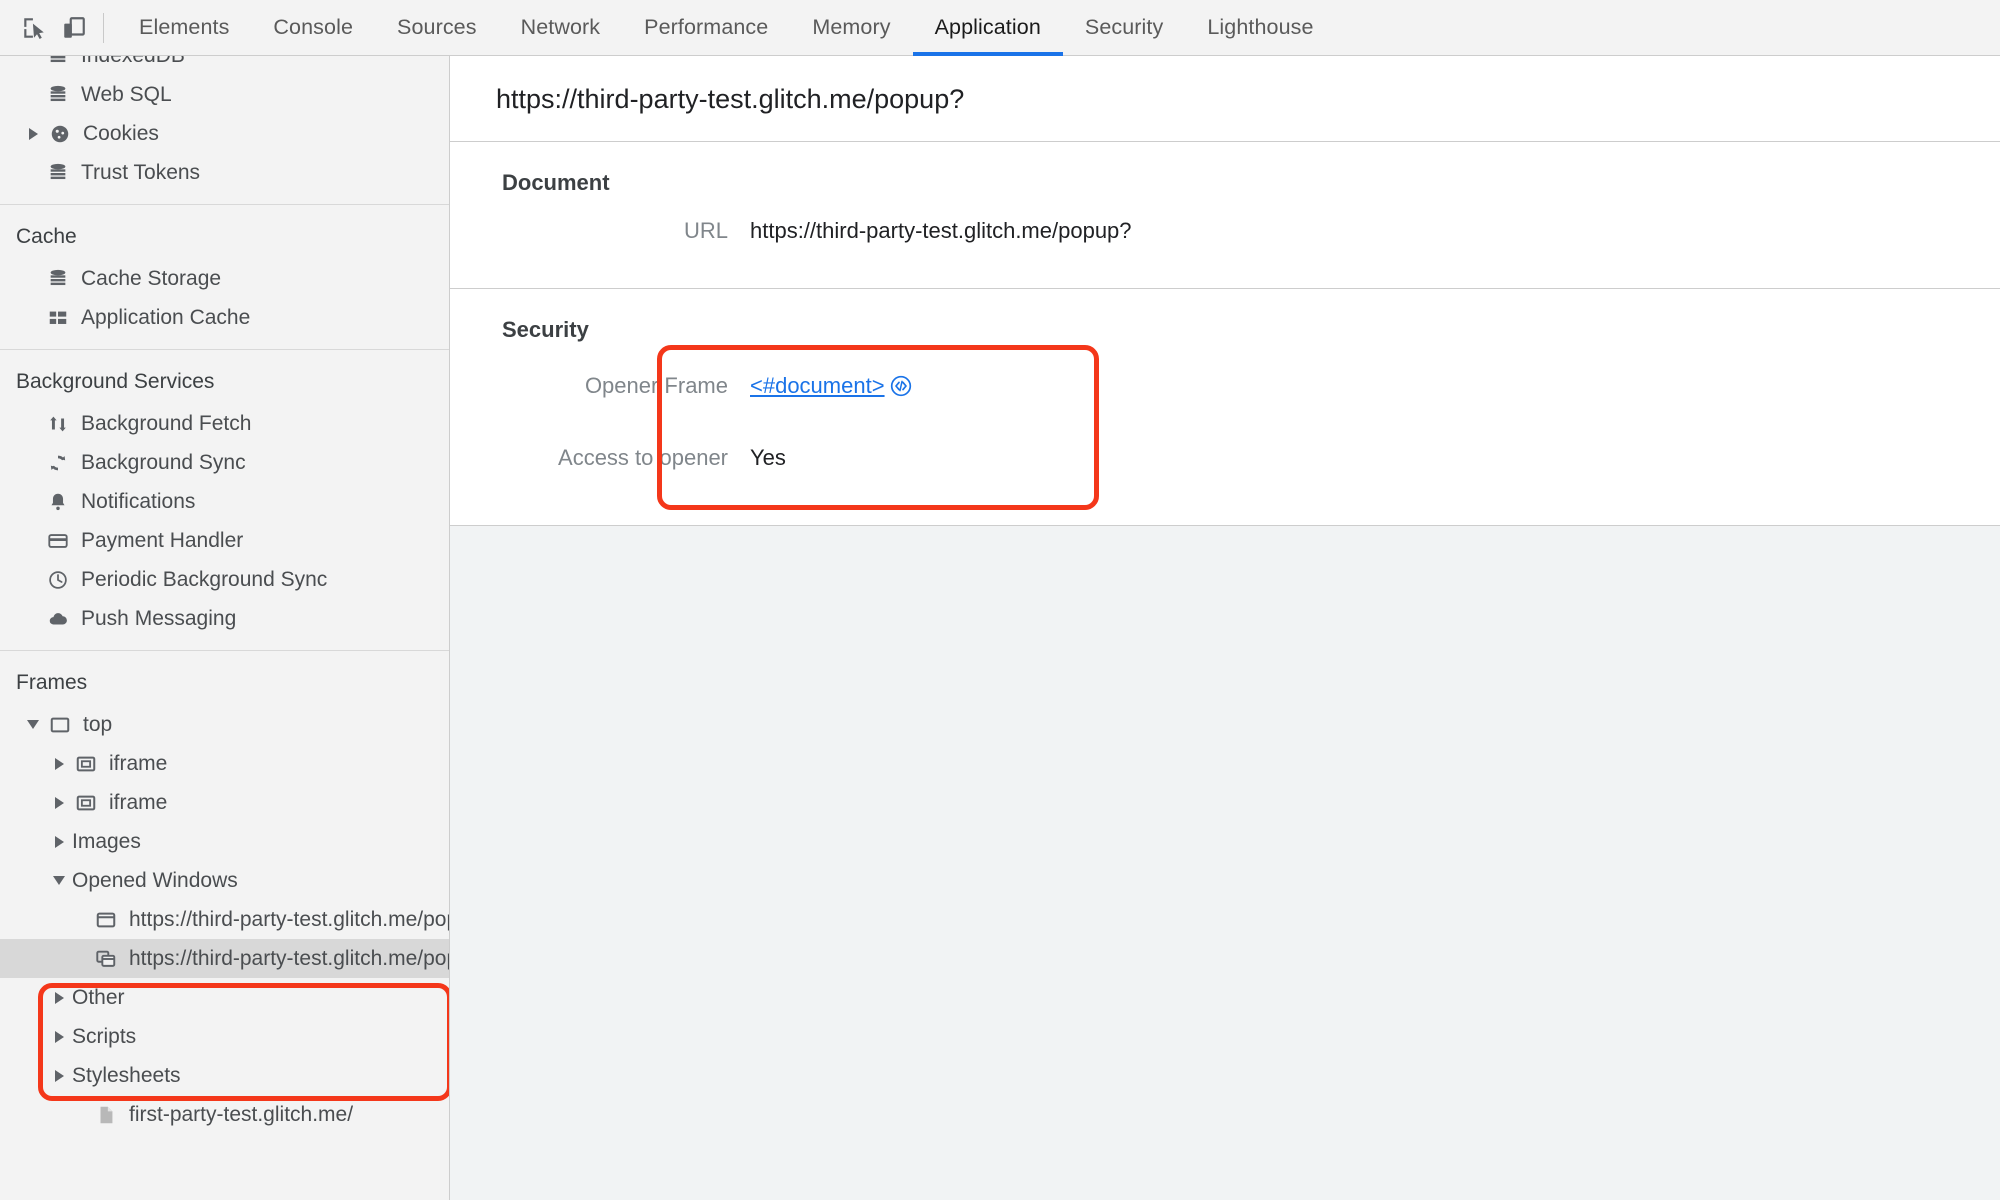 This screenshot has height=1200, width=2000. I want to click on sidebar-item-label: Opened Windows, so click(155, 880).